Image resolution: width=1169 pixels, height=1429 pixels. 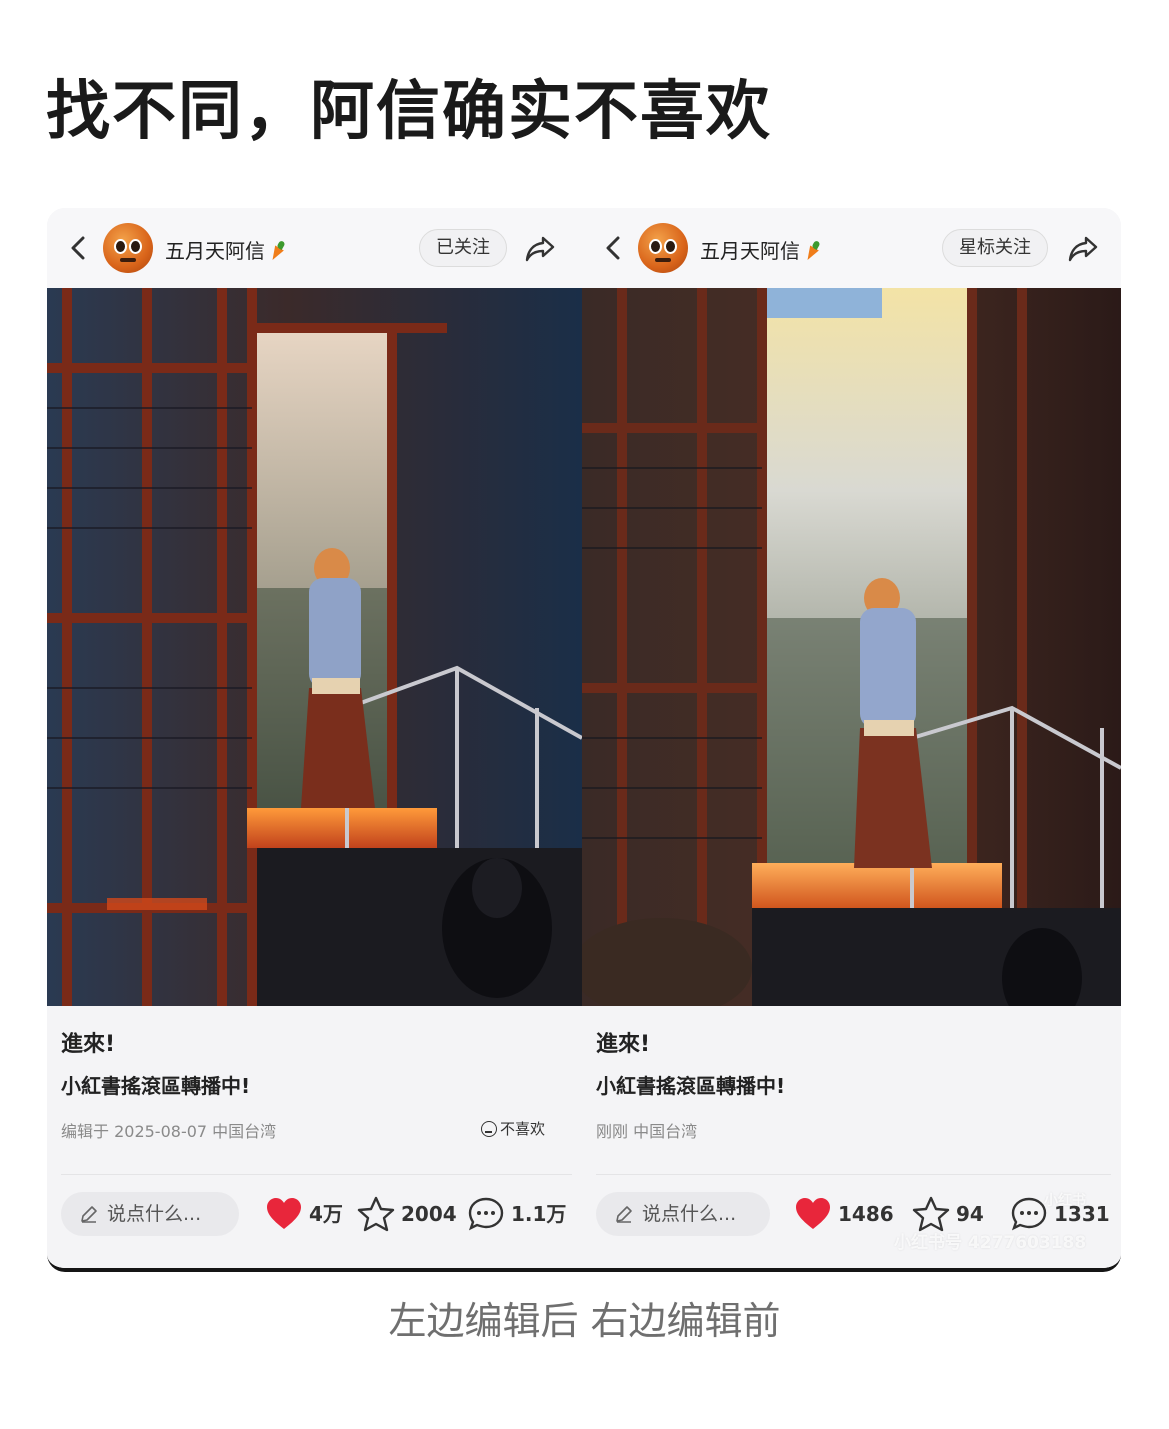 I want to click on star-stat: 94, so click(x=952, y=1214).